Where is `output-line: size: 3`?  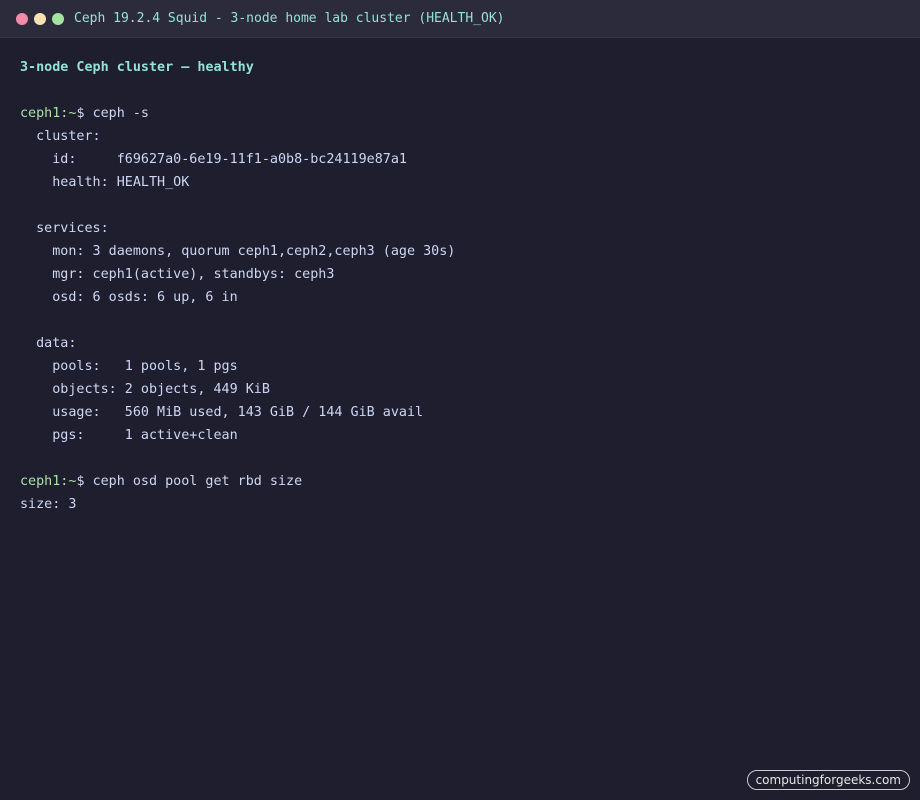
output-line: size: 3 is located at coordinates (48, 504).